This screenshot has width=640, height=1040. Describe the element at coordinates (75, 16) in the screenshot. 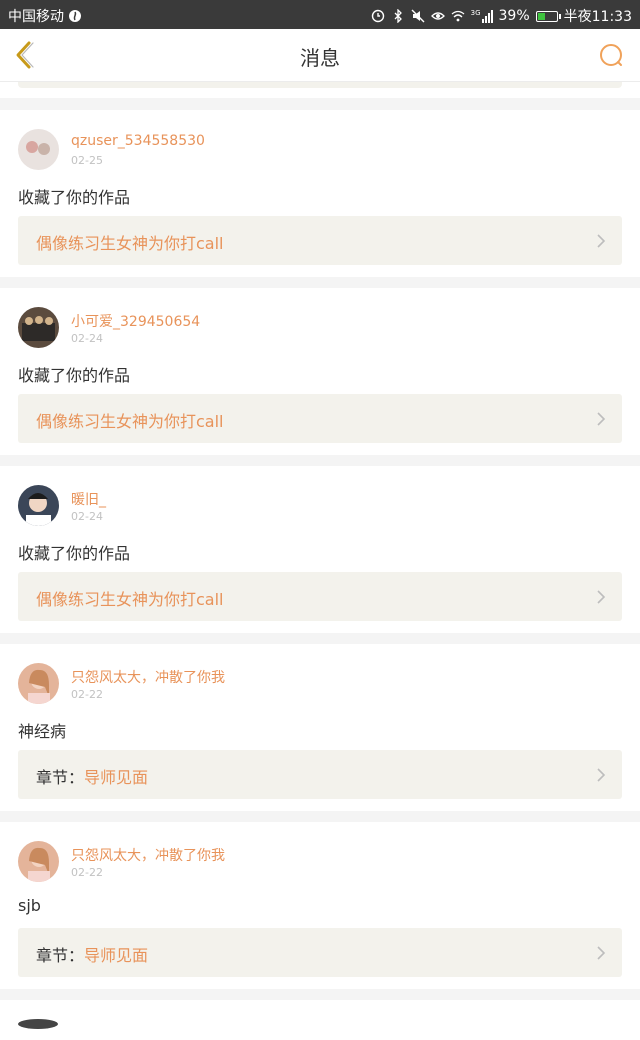

I see `flame-icon` at that location.